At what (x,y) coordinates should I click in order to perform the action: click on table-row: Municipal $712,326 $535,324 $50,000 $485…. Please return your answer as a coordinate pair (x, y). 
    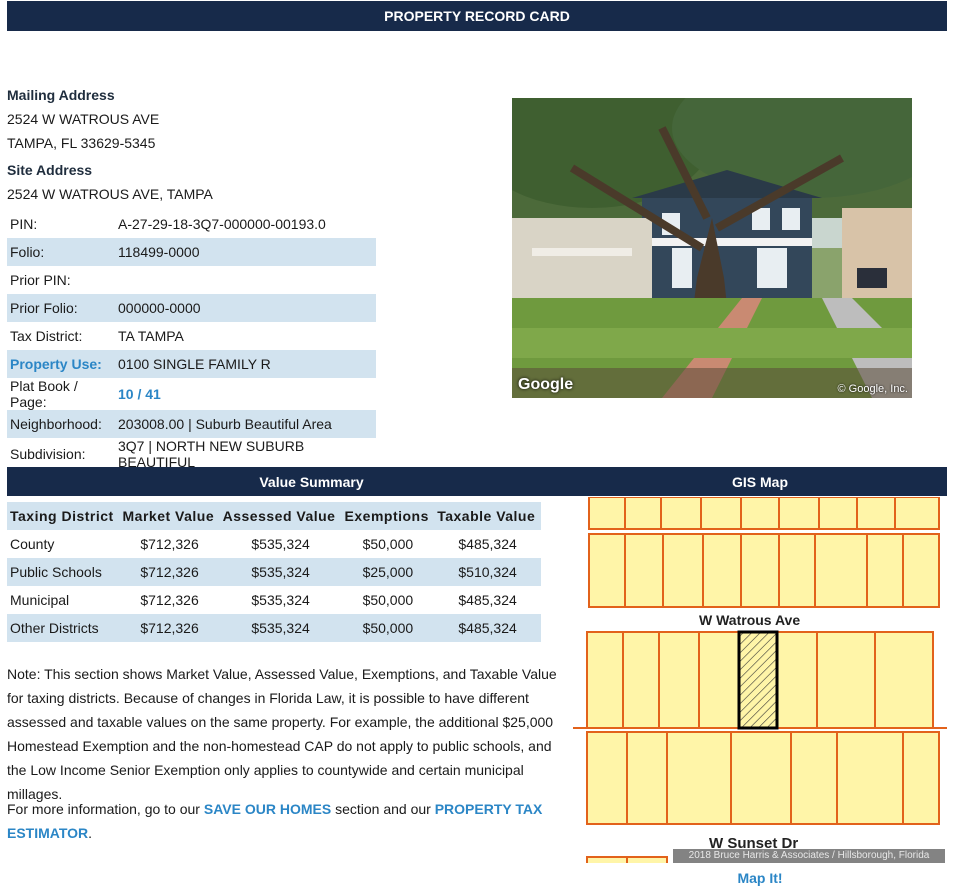
    Looking at the image, I should click on (274, 600).